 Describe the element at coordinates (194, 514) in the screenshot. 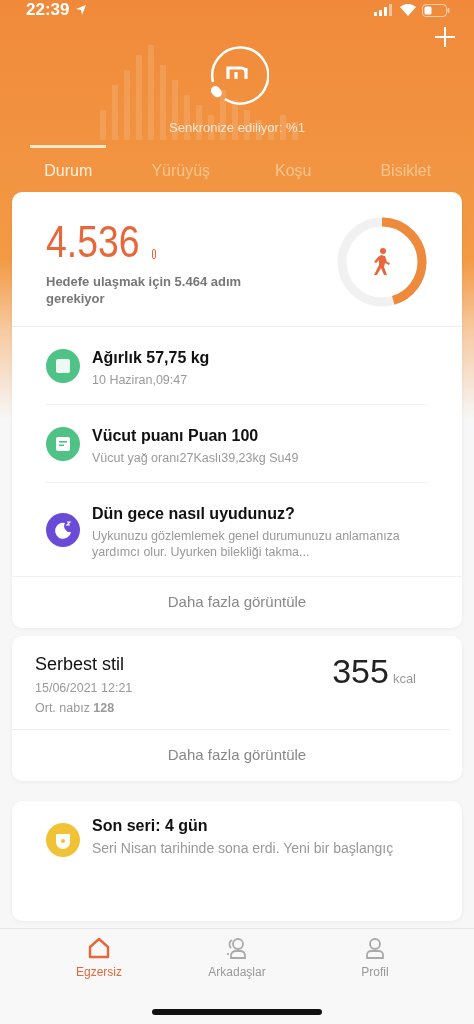

I see `item-title: Dün gece nasıl uyudunuz?` at that location.